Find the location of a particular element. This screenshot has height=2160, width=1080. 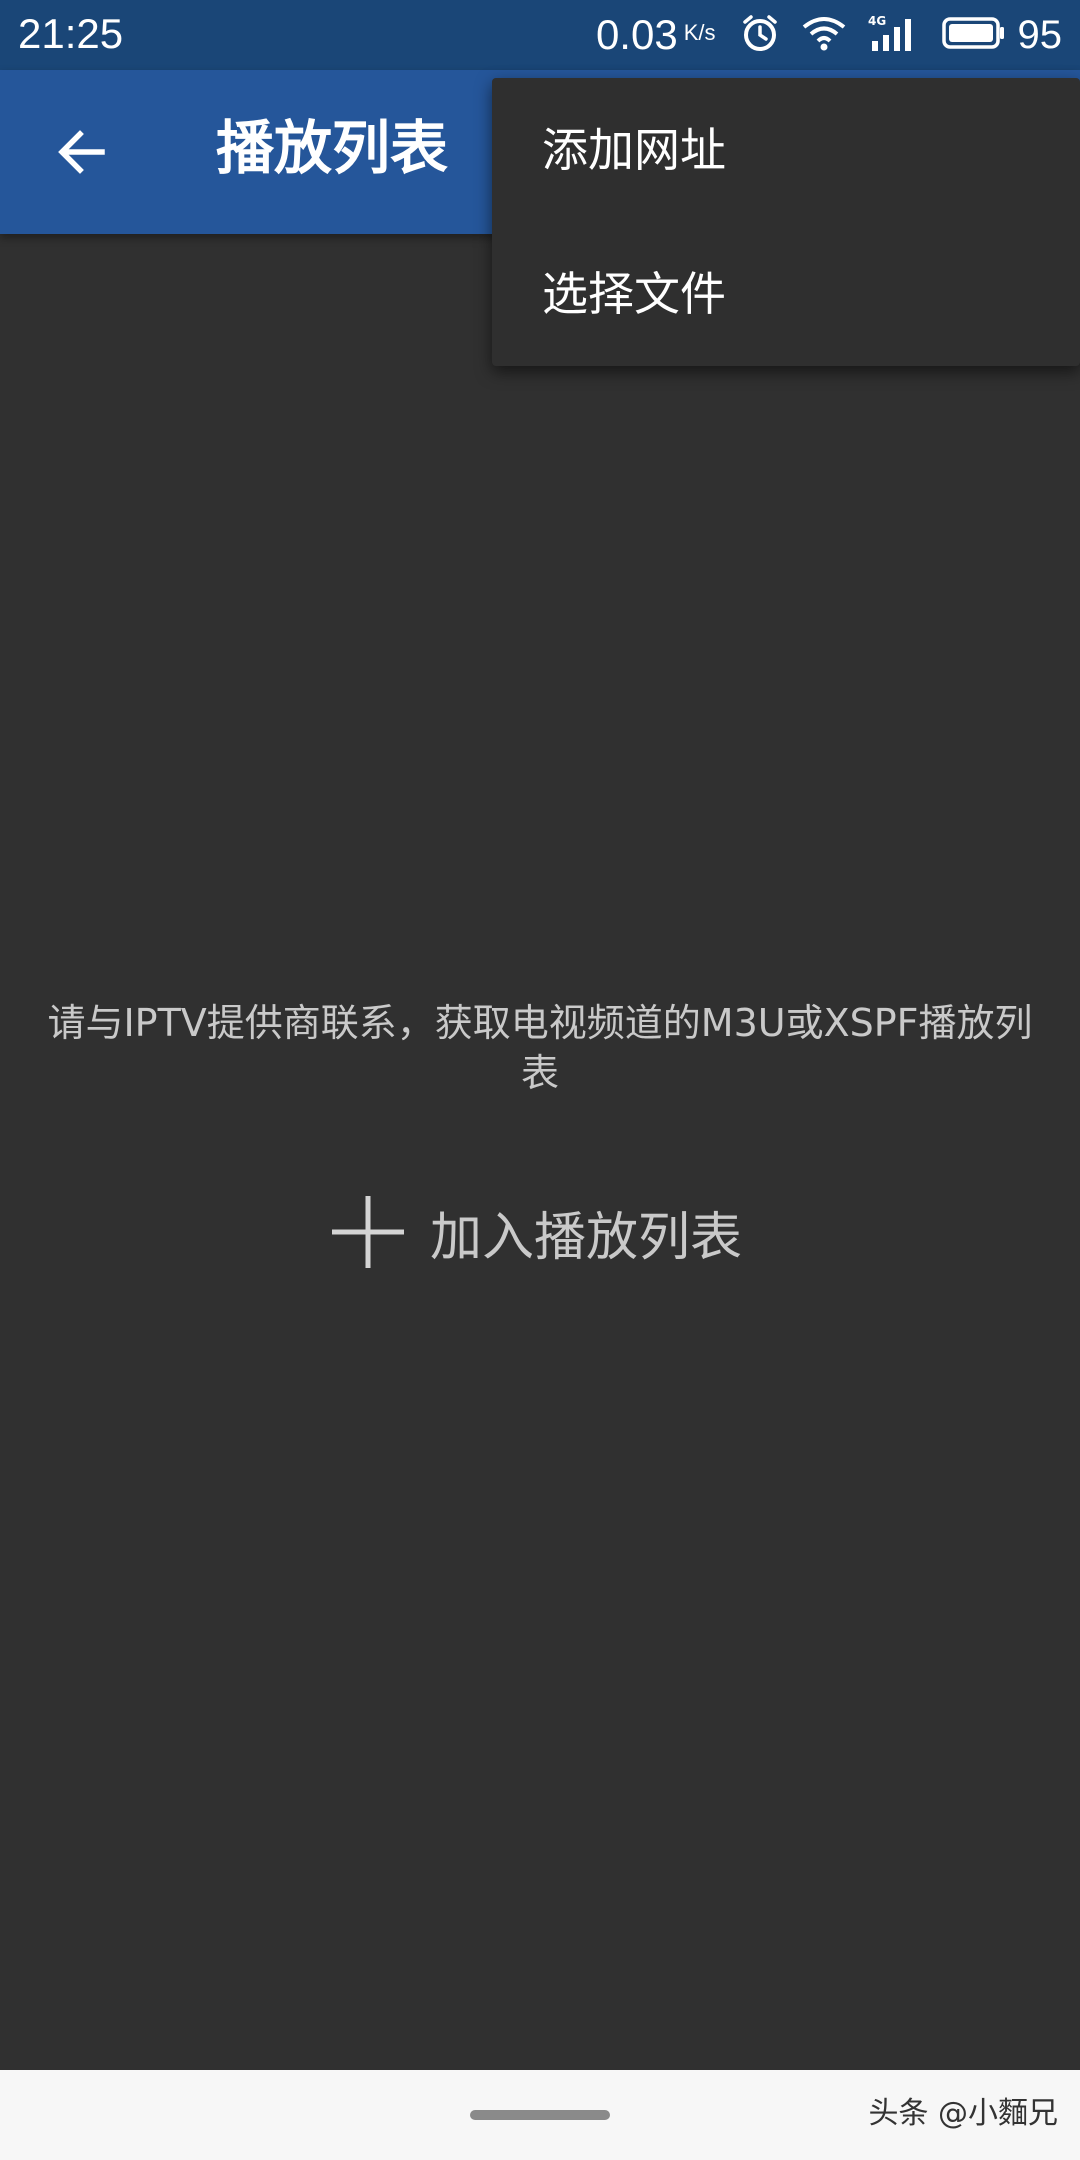

watermark: 头条 @小麵兄 is located at coordinates (963, 2113).